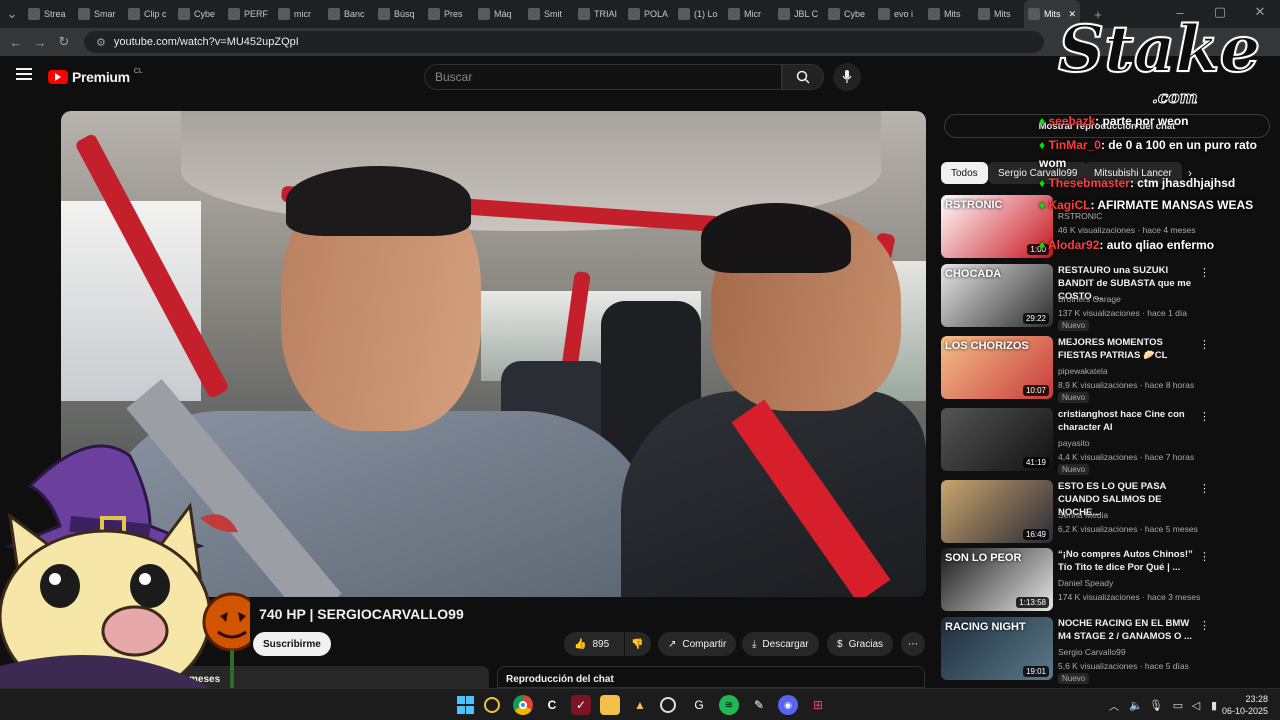 The height and width of the screenshot is (720, 1280). What do you see at coordinates (1074, 443) in the screenshot?
I see `channel-name: payasito` at bounding box center [1074, 443].